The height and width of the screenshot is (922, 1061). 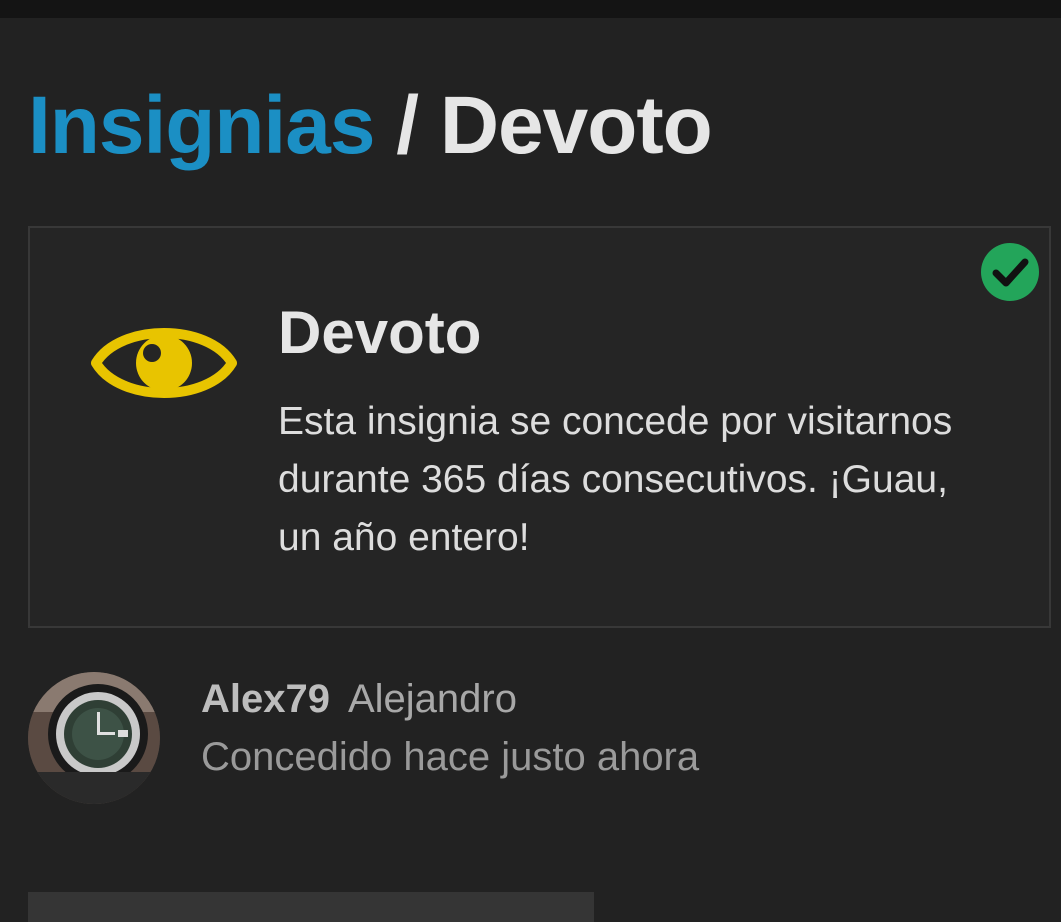 I want to click on avatar-watch-image, so click(x=94, y=738).